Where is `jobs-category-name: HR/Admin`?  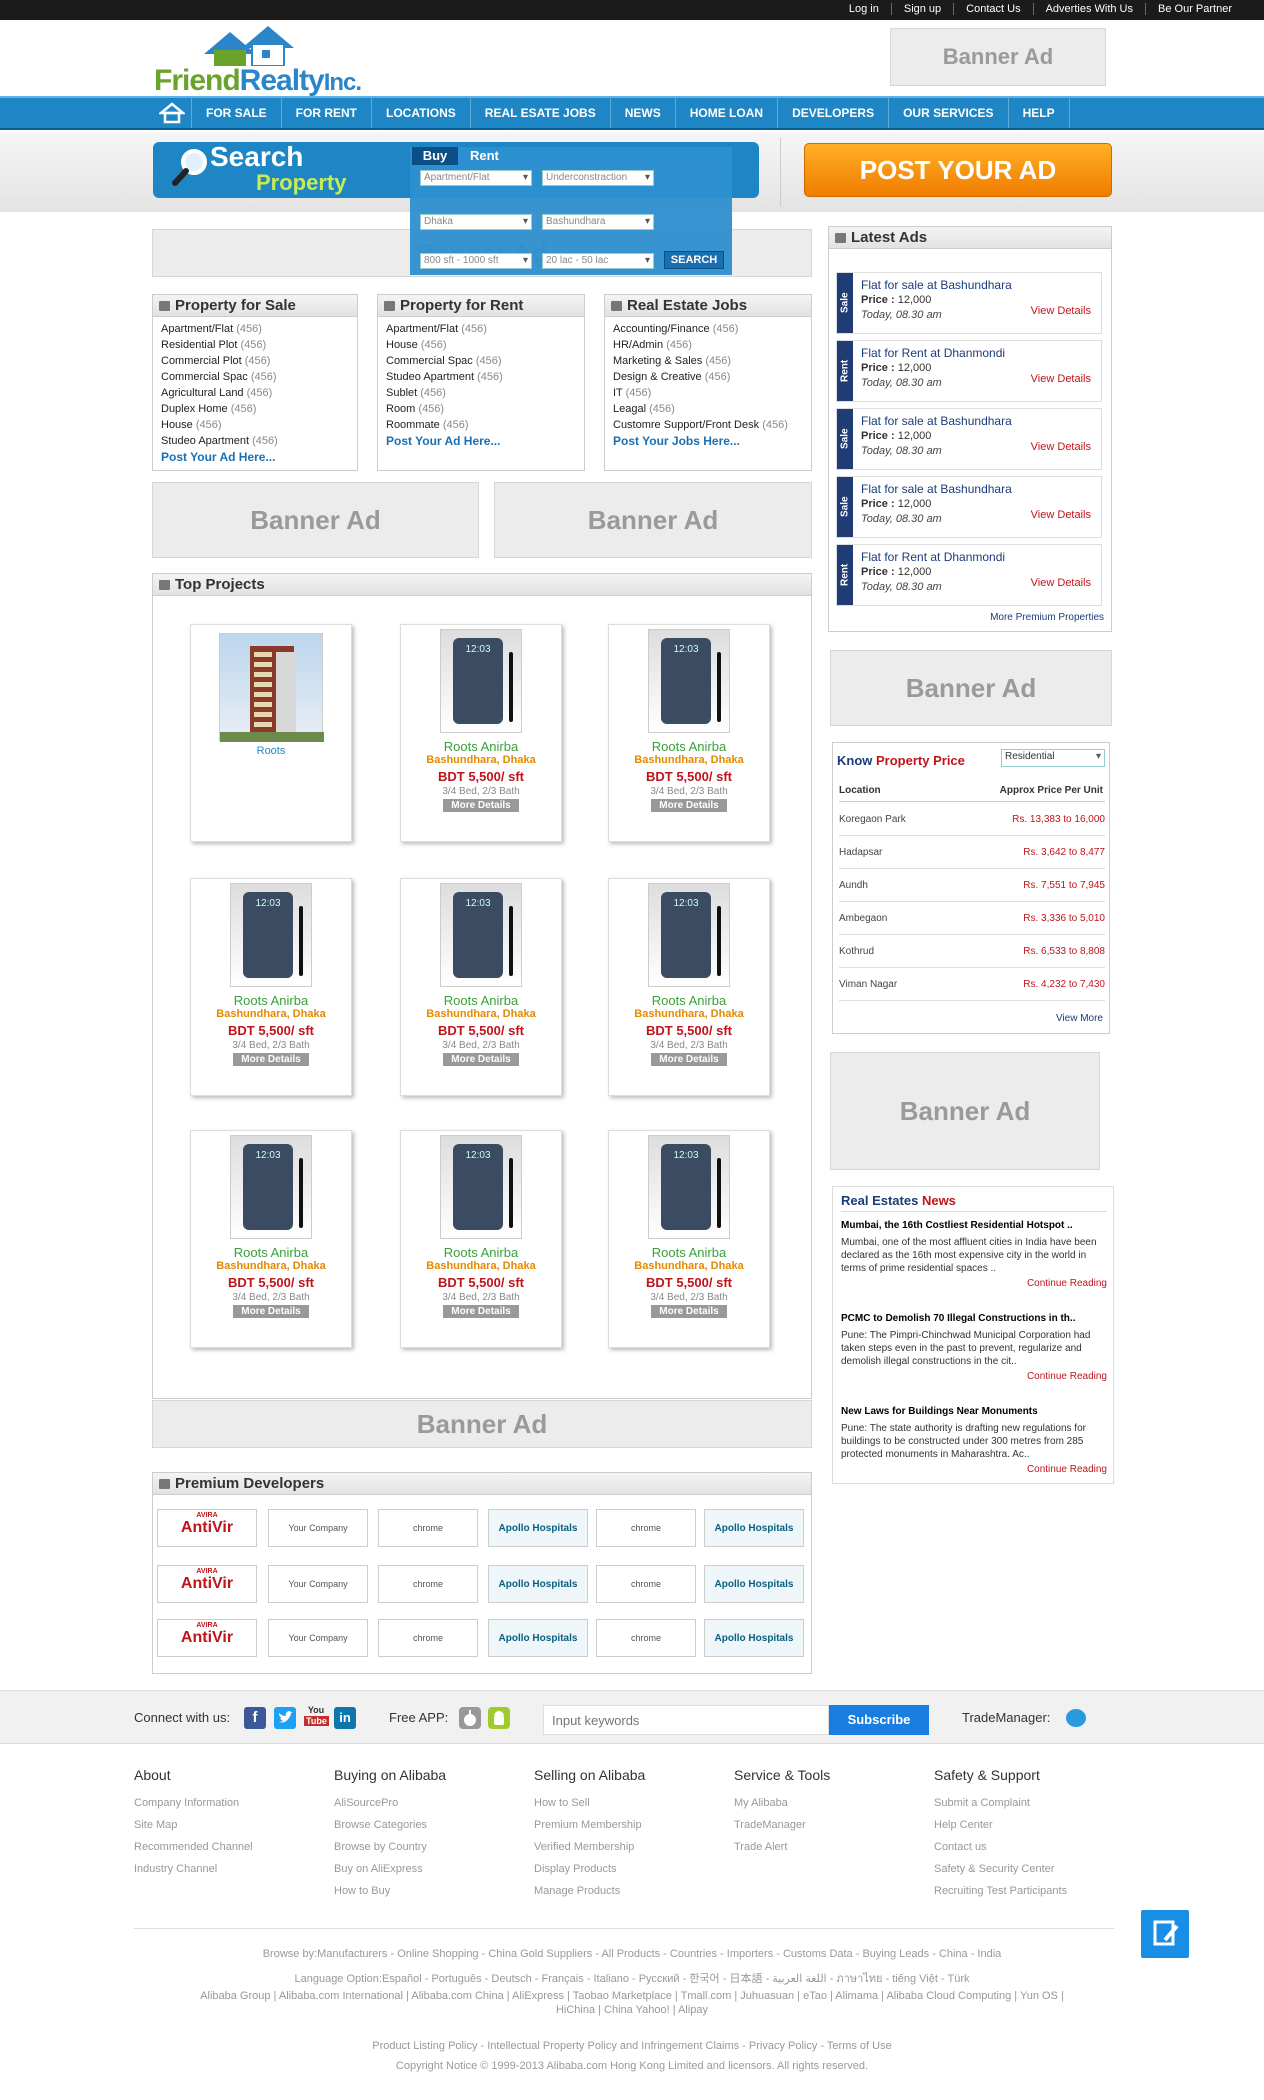
jobs-category-name: HR/Admin is located at coordinates (638, 345).